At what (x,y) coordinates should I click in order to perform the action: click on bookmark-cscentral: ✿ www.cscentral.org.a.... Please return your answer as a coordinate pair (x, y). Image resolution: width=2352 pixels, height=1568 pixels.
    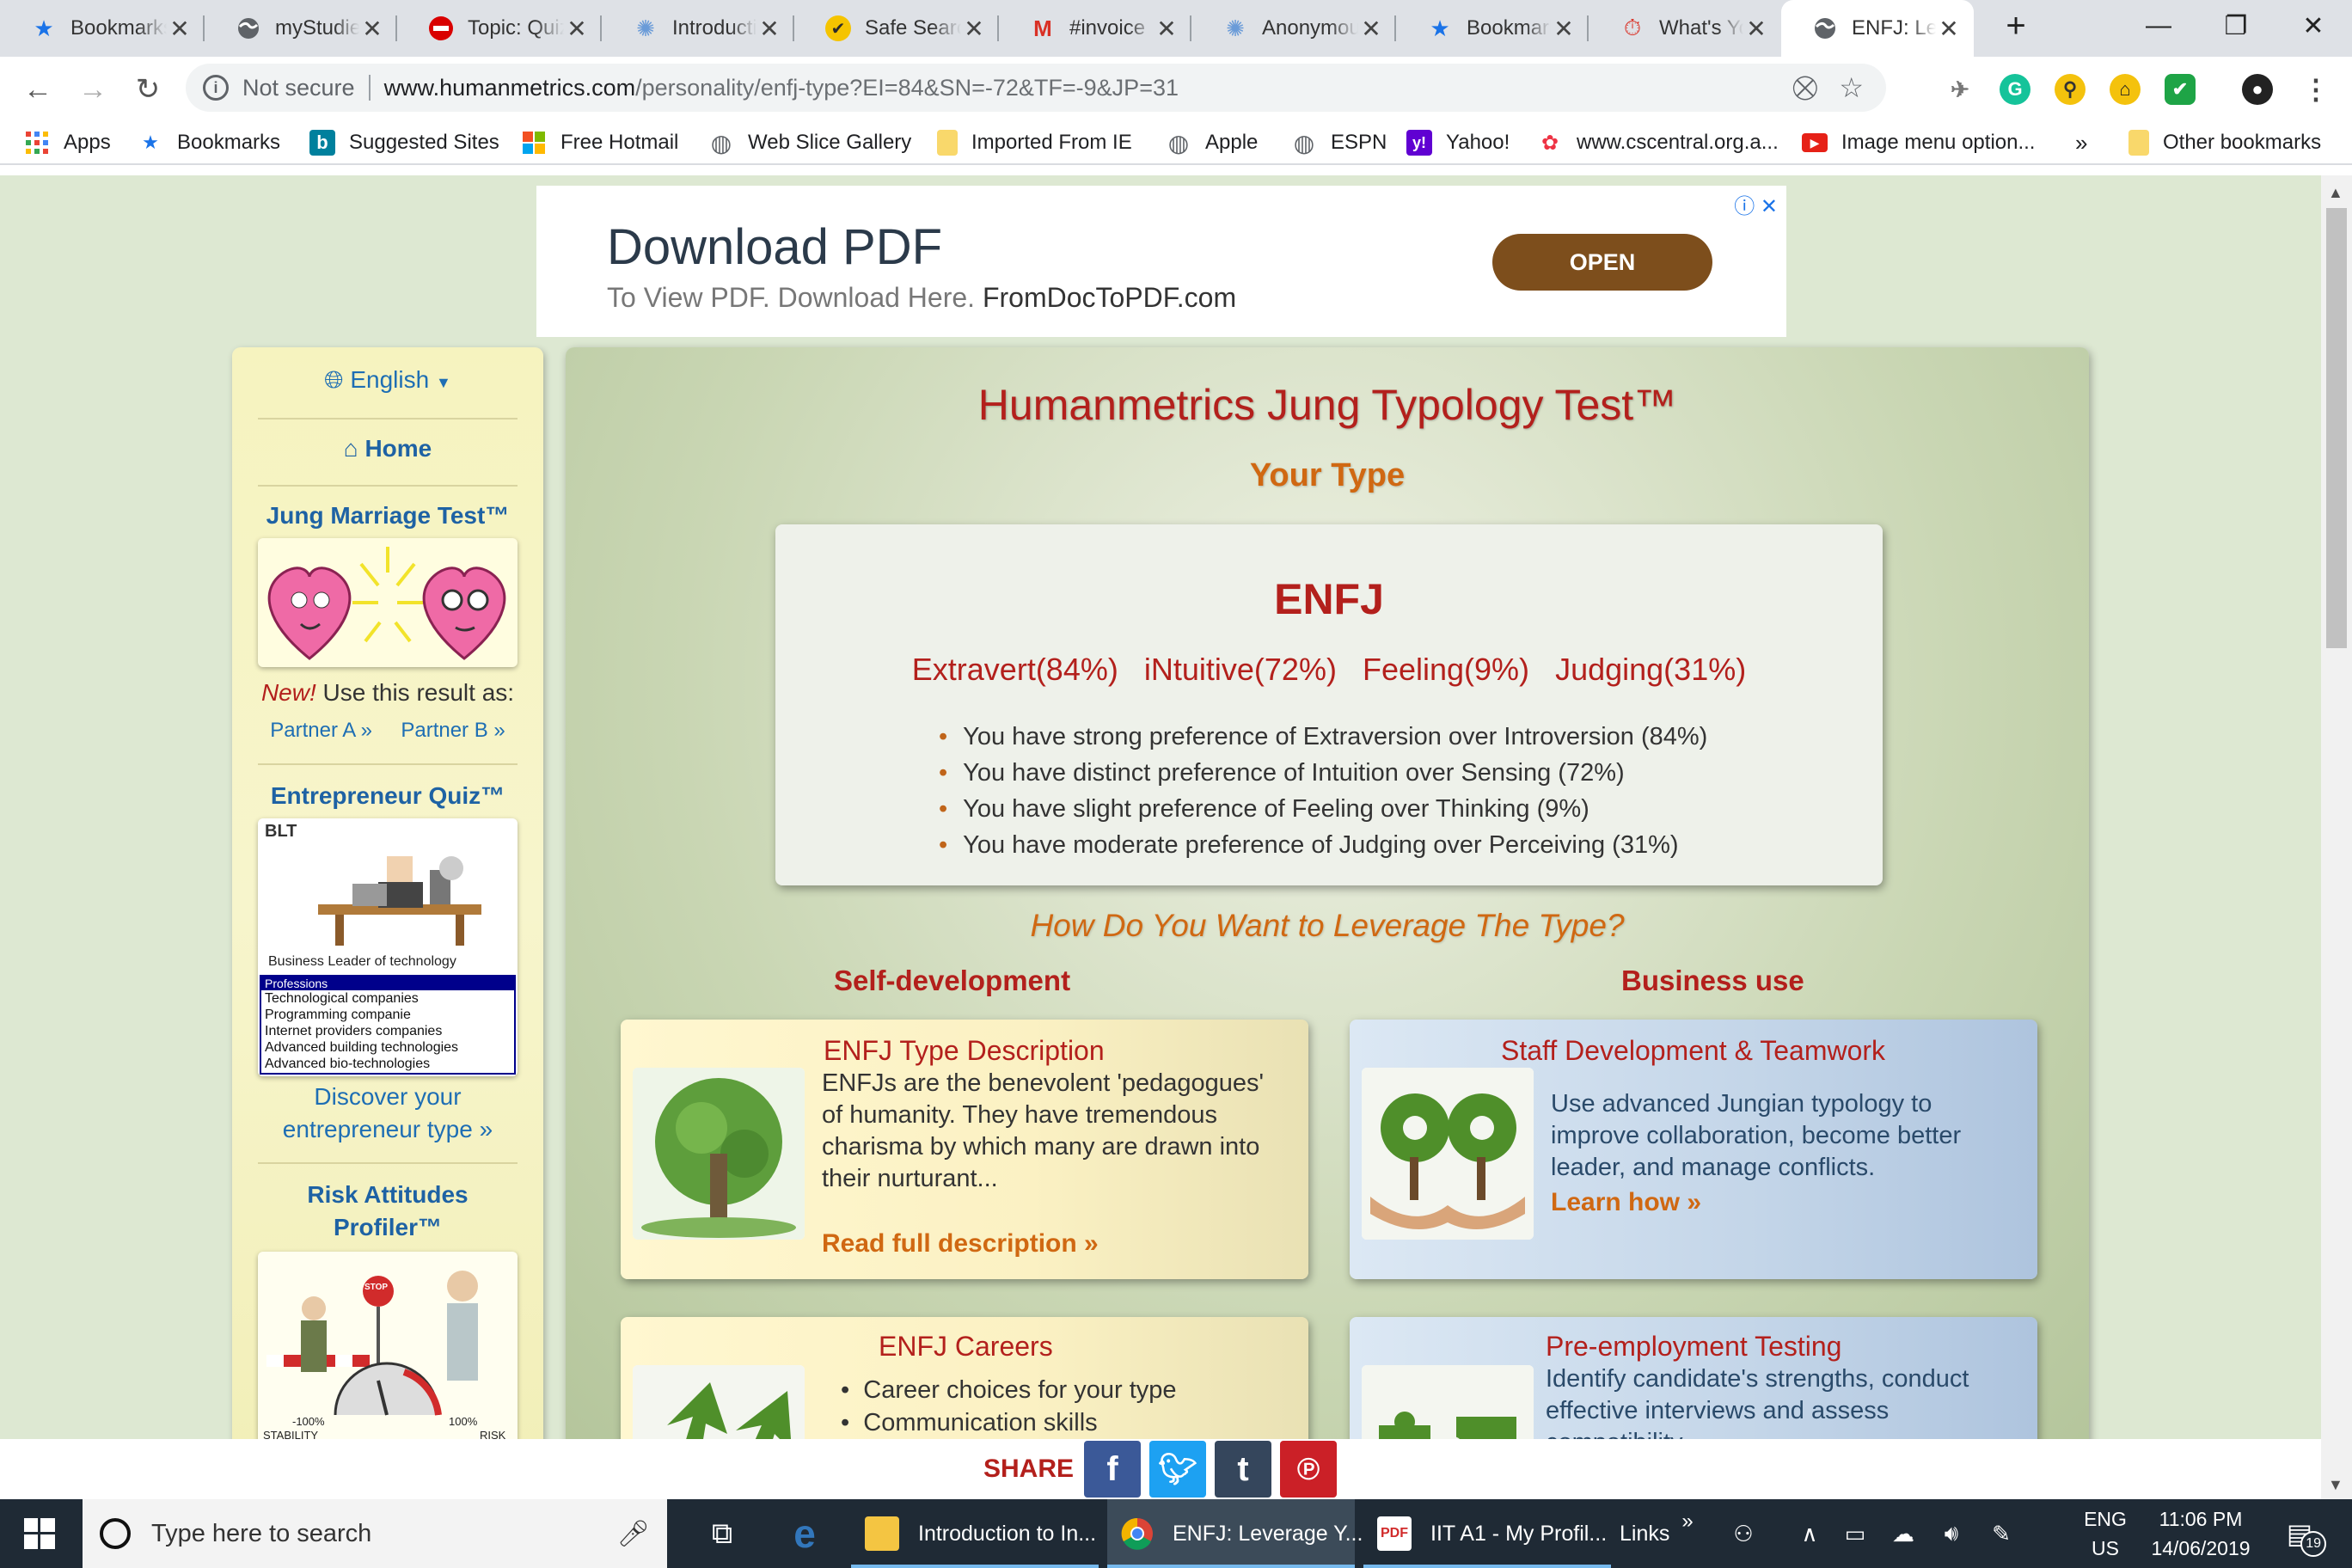
    Looking at the image, I should click on (1658, 142).